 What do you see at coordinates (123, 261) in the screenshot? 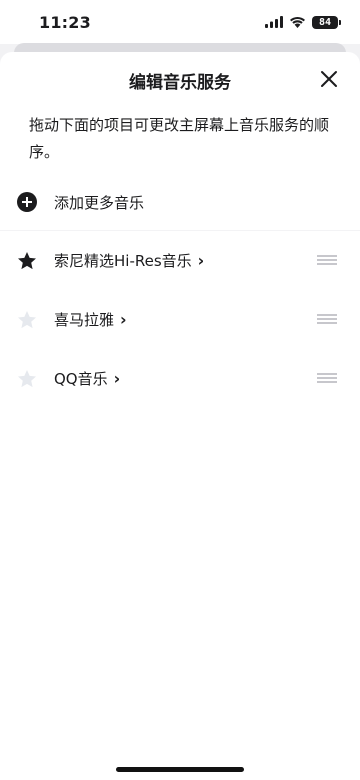
I see `service-label: 索尼精选Hi-Res音乐` at bounding box center [123, 261].